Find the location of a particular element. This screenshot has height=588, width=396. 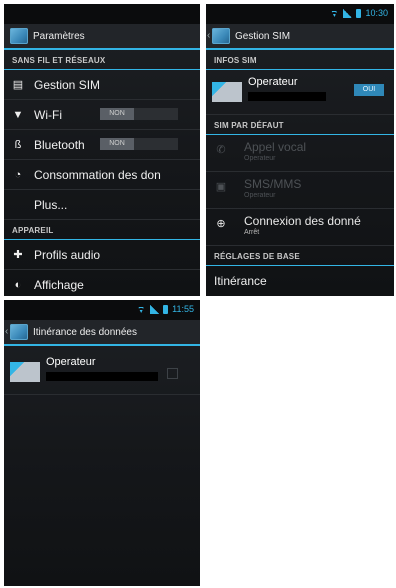

sim-entry: Operateur OUI is located at coordinates (300, 92).